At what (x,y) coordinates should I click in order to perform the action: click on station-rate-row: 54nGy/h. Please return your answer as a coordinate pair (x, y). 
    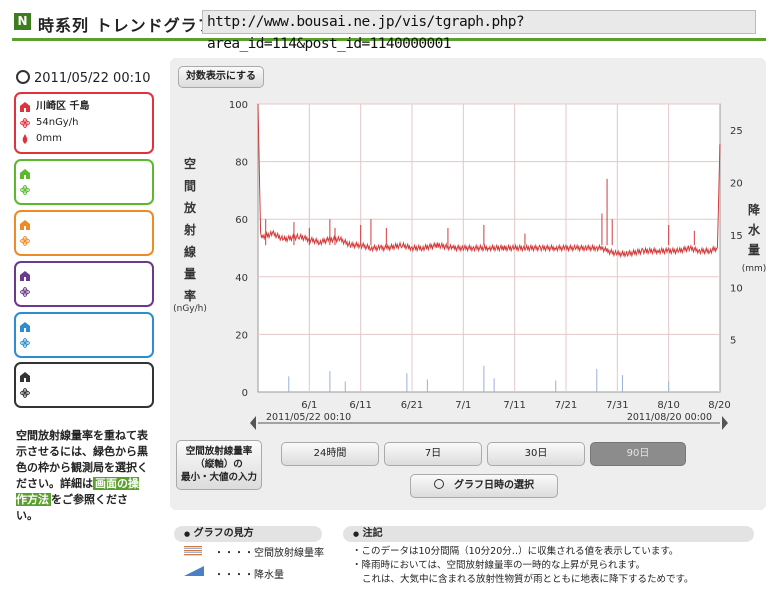
    Looking at the image, I should click on (84, 123).